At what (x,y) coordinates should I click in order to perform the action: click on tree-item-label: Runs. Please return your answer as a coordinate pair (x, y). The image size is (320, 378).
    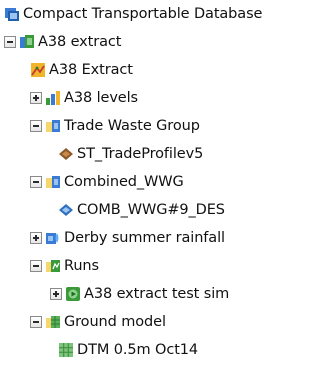
    Looking at the image, I should click on (81, 266).